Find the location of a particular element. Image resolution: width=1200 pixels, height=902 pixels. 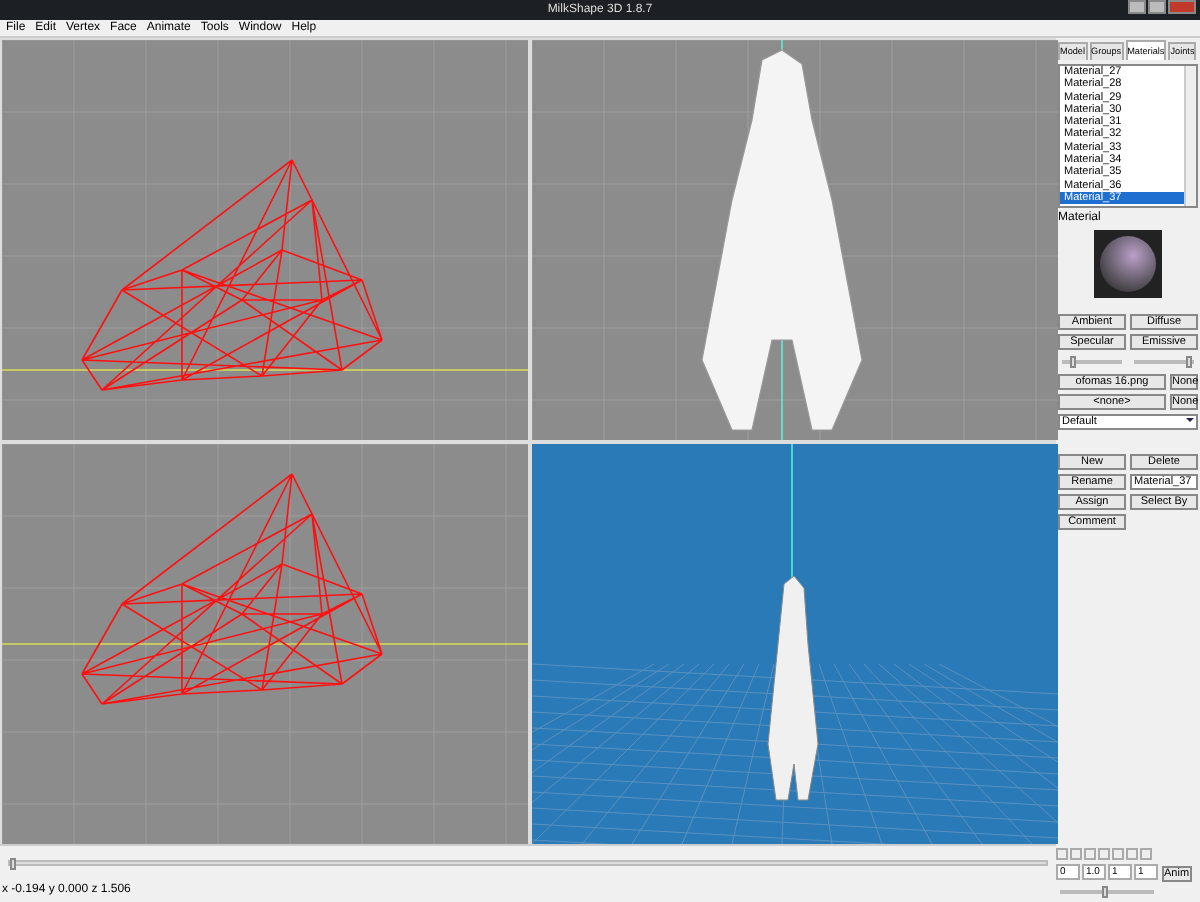

maximize-button is located at coordinates (1157, 7).